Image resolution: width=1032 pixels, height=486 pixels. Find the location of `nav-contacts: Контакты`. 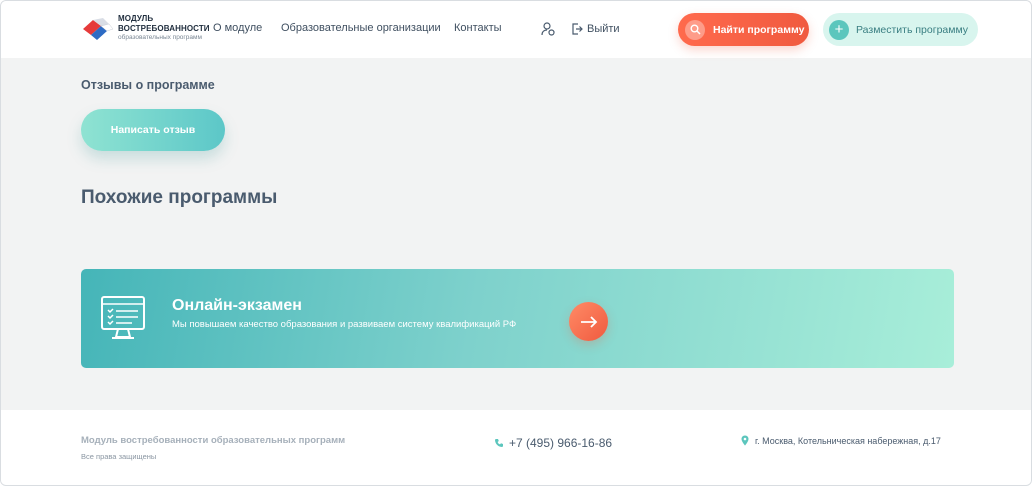

nav-contacts: Контакты is located at coordinates (478, 28).